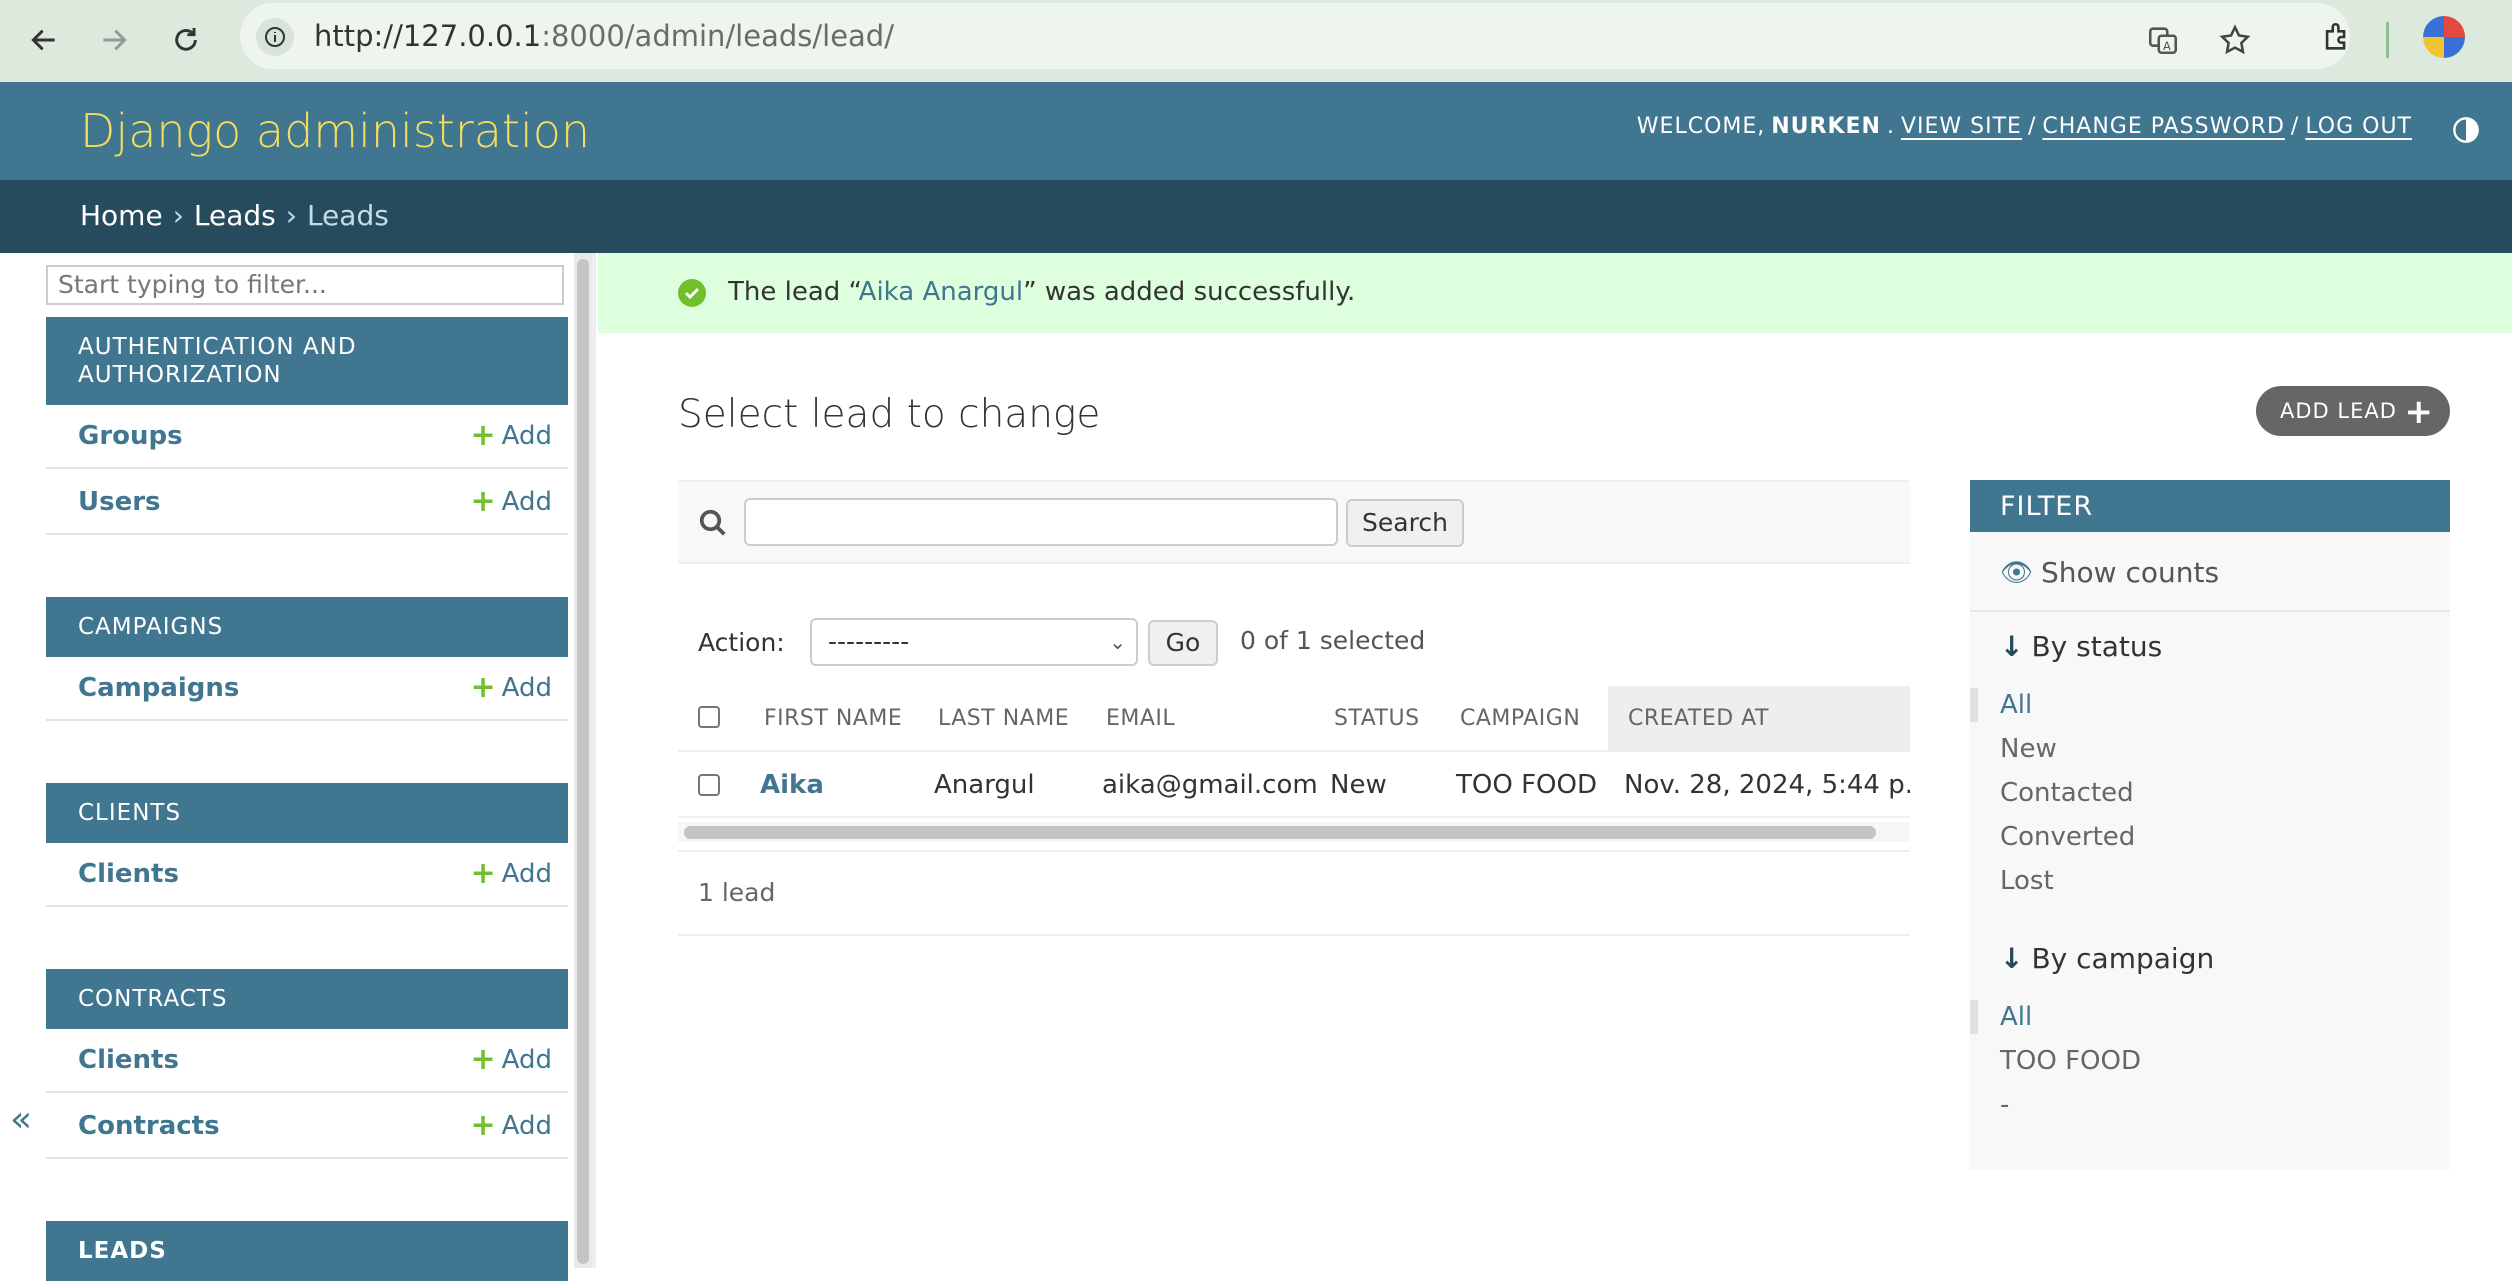  Describe the element at coordinates (792, 785) in the screenshot. I see `lead-first-name-link: Aika` at that location.